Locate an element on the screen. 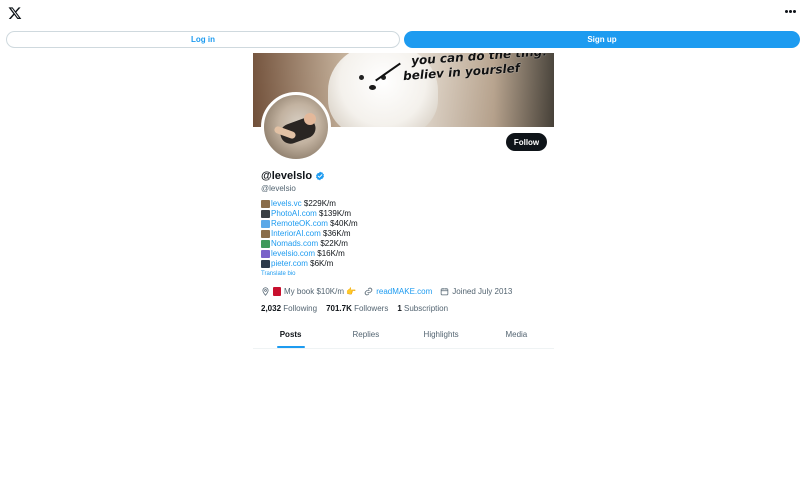  bio-line: levelsio.com $16K/m is located at coordinates (309, 254).